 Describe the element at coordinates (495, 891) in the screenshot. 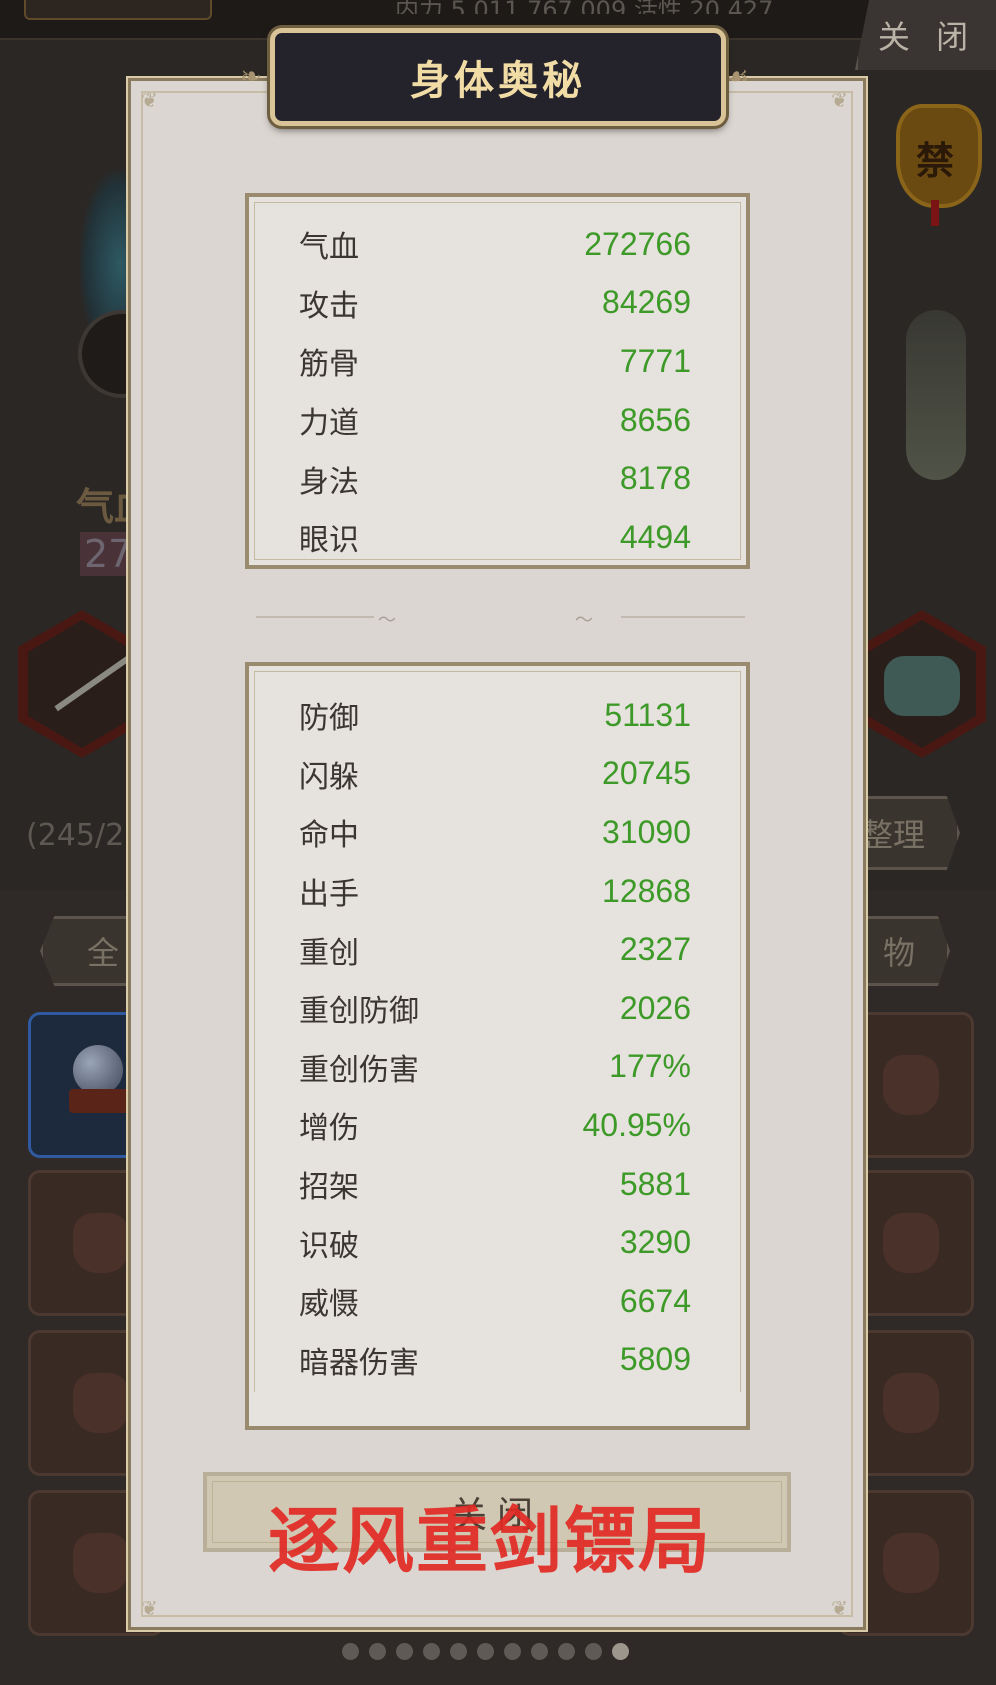

I see `secondary-stat-row: 出手 12868` at that location.